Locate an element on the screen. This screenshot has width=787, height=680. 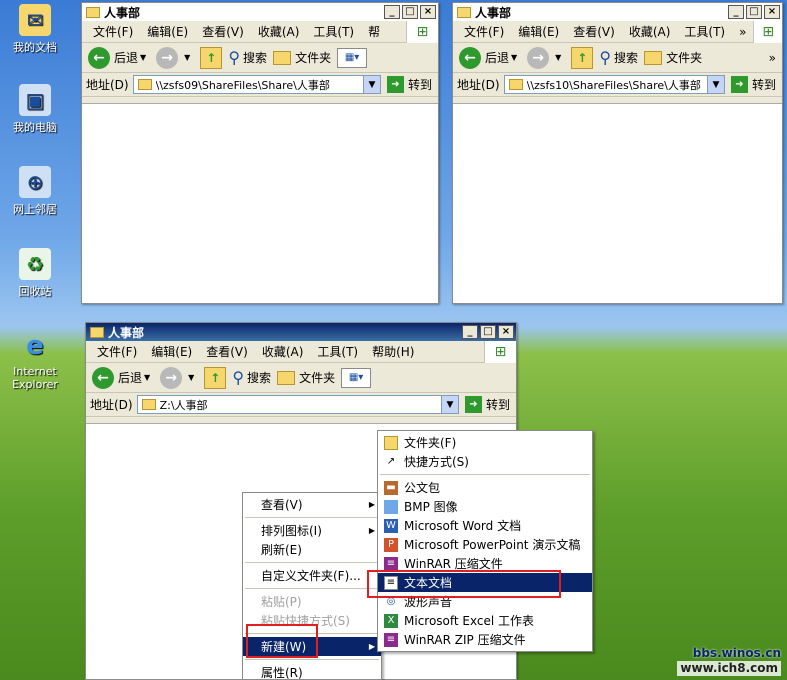
go-arrow-icon: ➜ is located at coordinates (473, 404).